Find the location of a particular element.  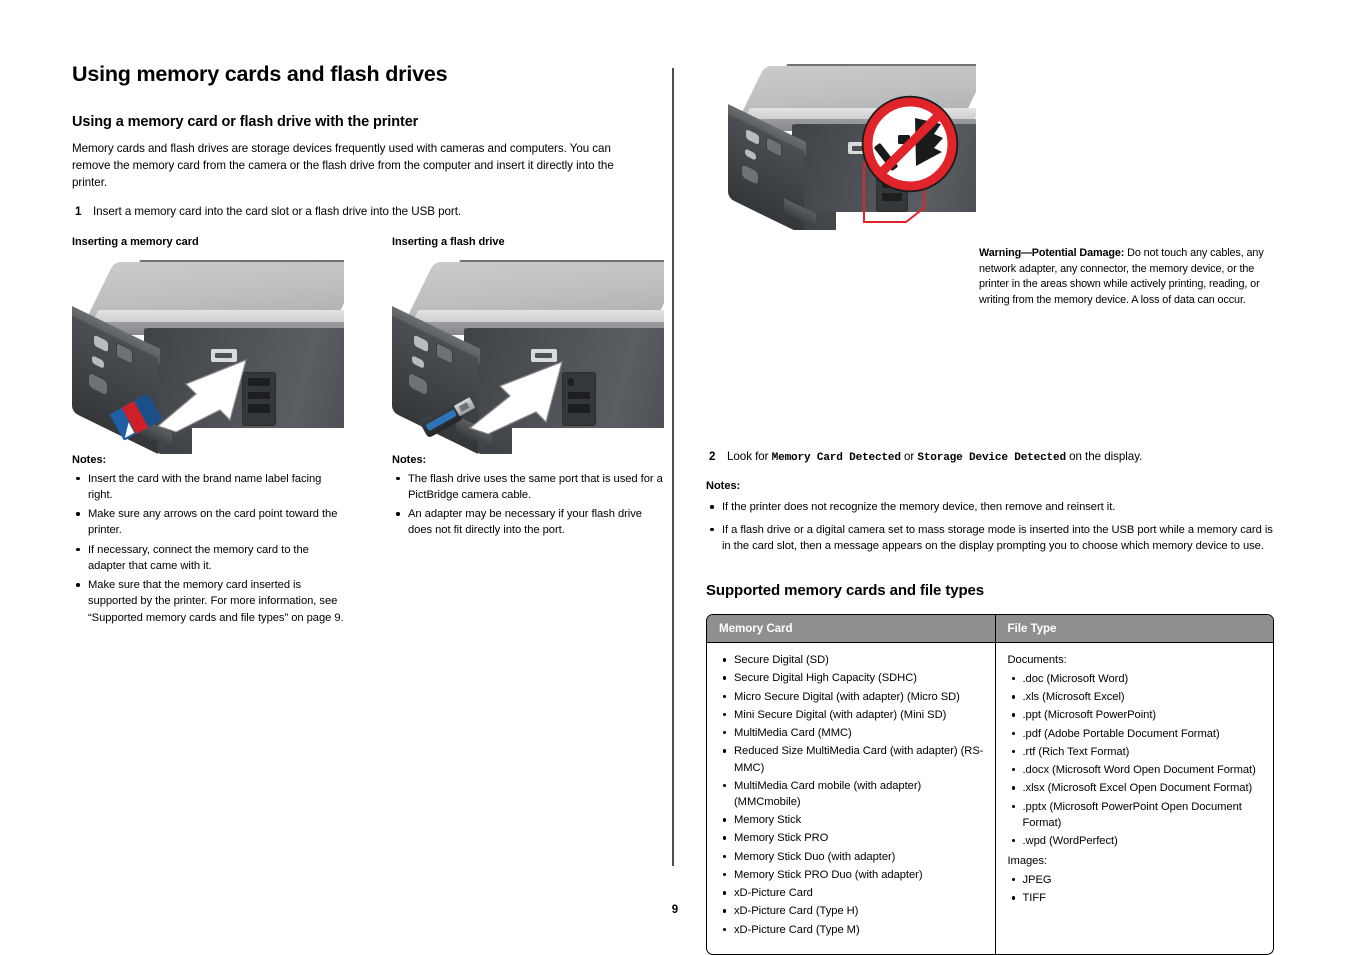

list-item: .pdf (Adobe Portable Document Format) is located at coordinates (1136, 734).